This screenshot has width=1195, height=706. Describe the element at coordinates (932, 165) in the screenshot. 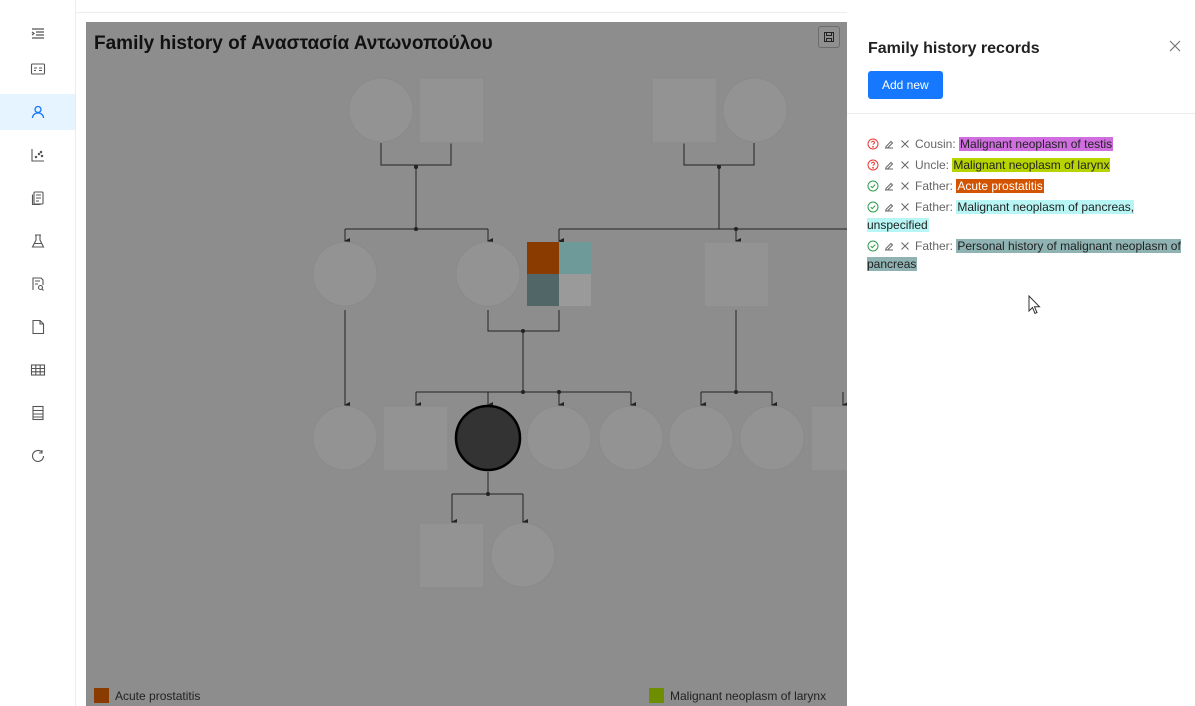

I see `record-relation: Uncle:` at that location.